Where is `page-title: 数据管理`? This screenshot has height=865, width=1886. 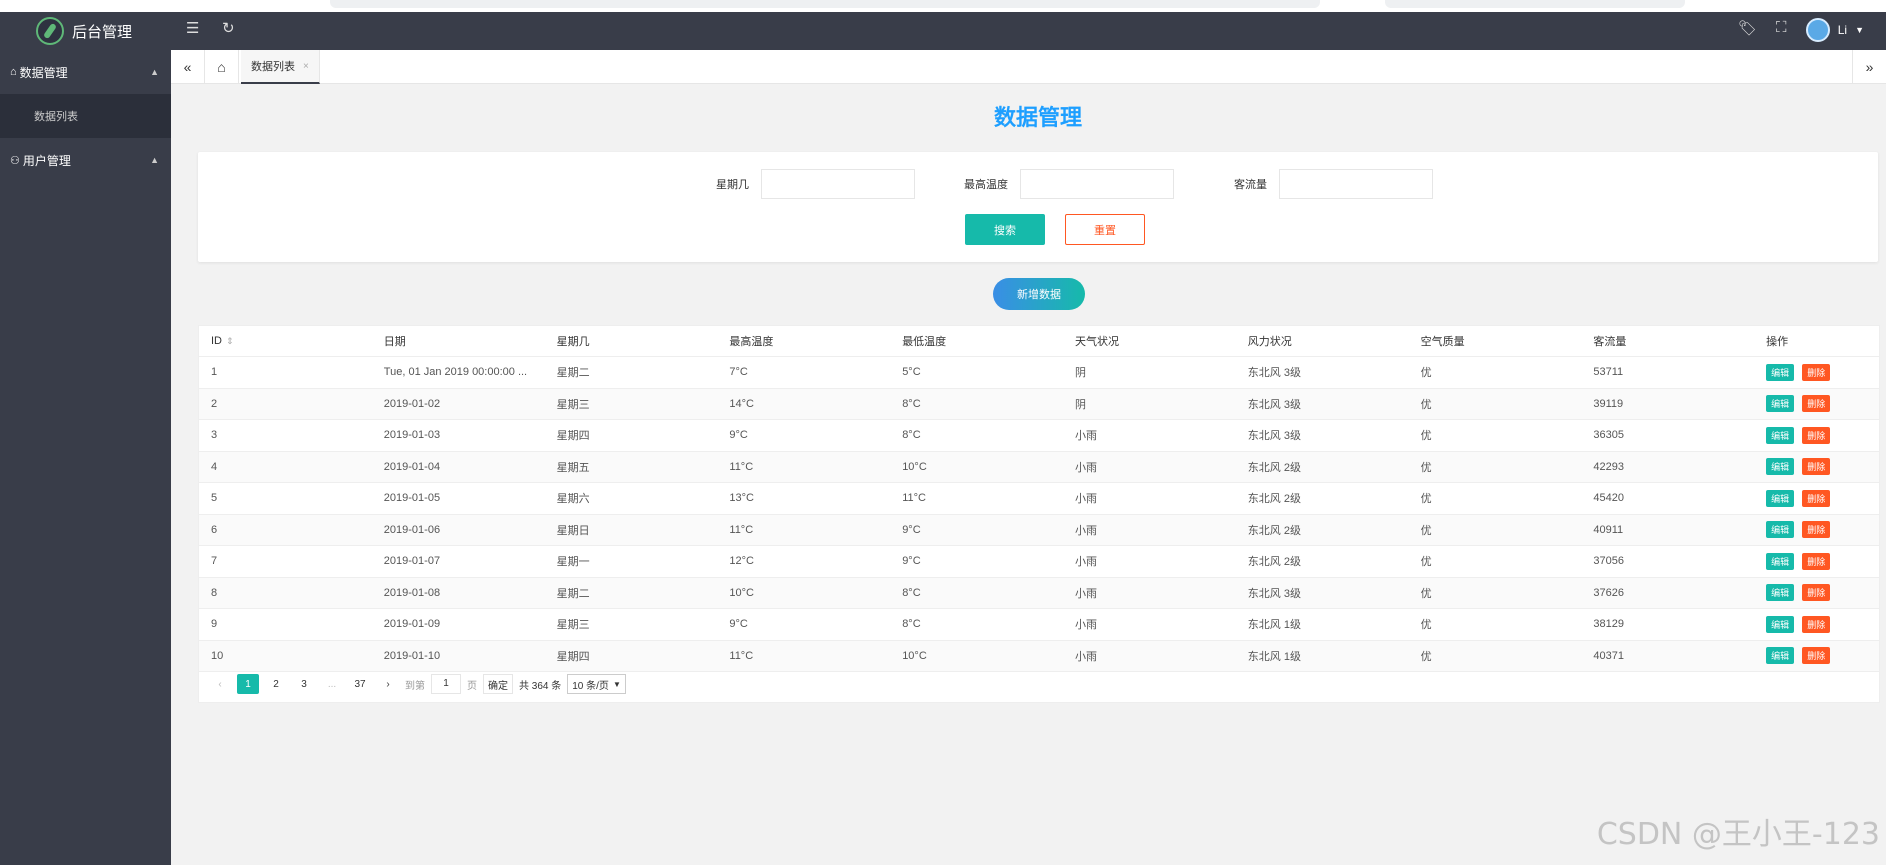
page-title: 数据管理 is located at coordinates (1037, 117).